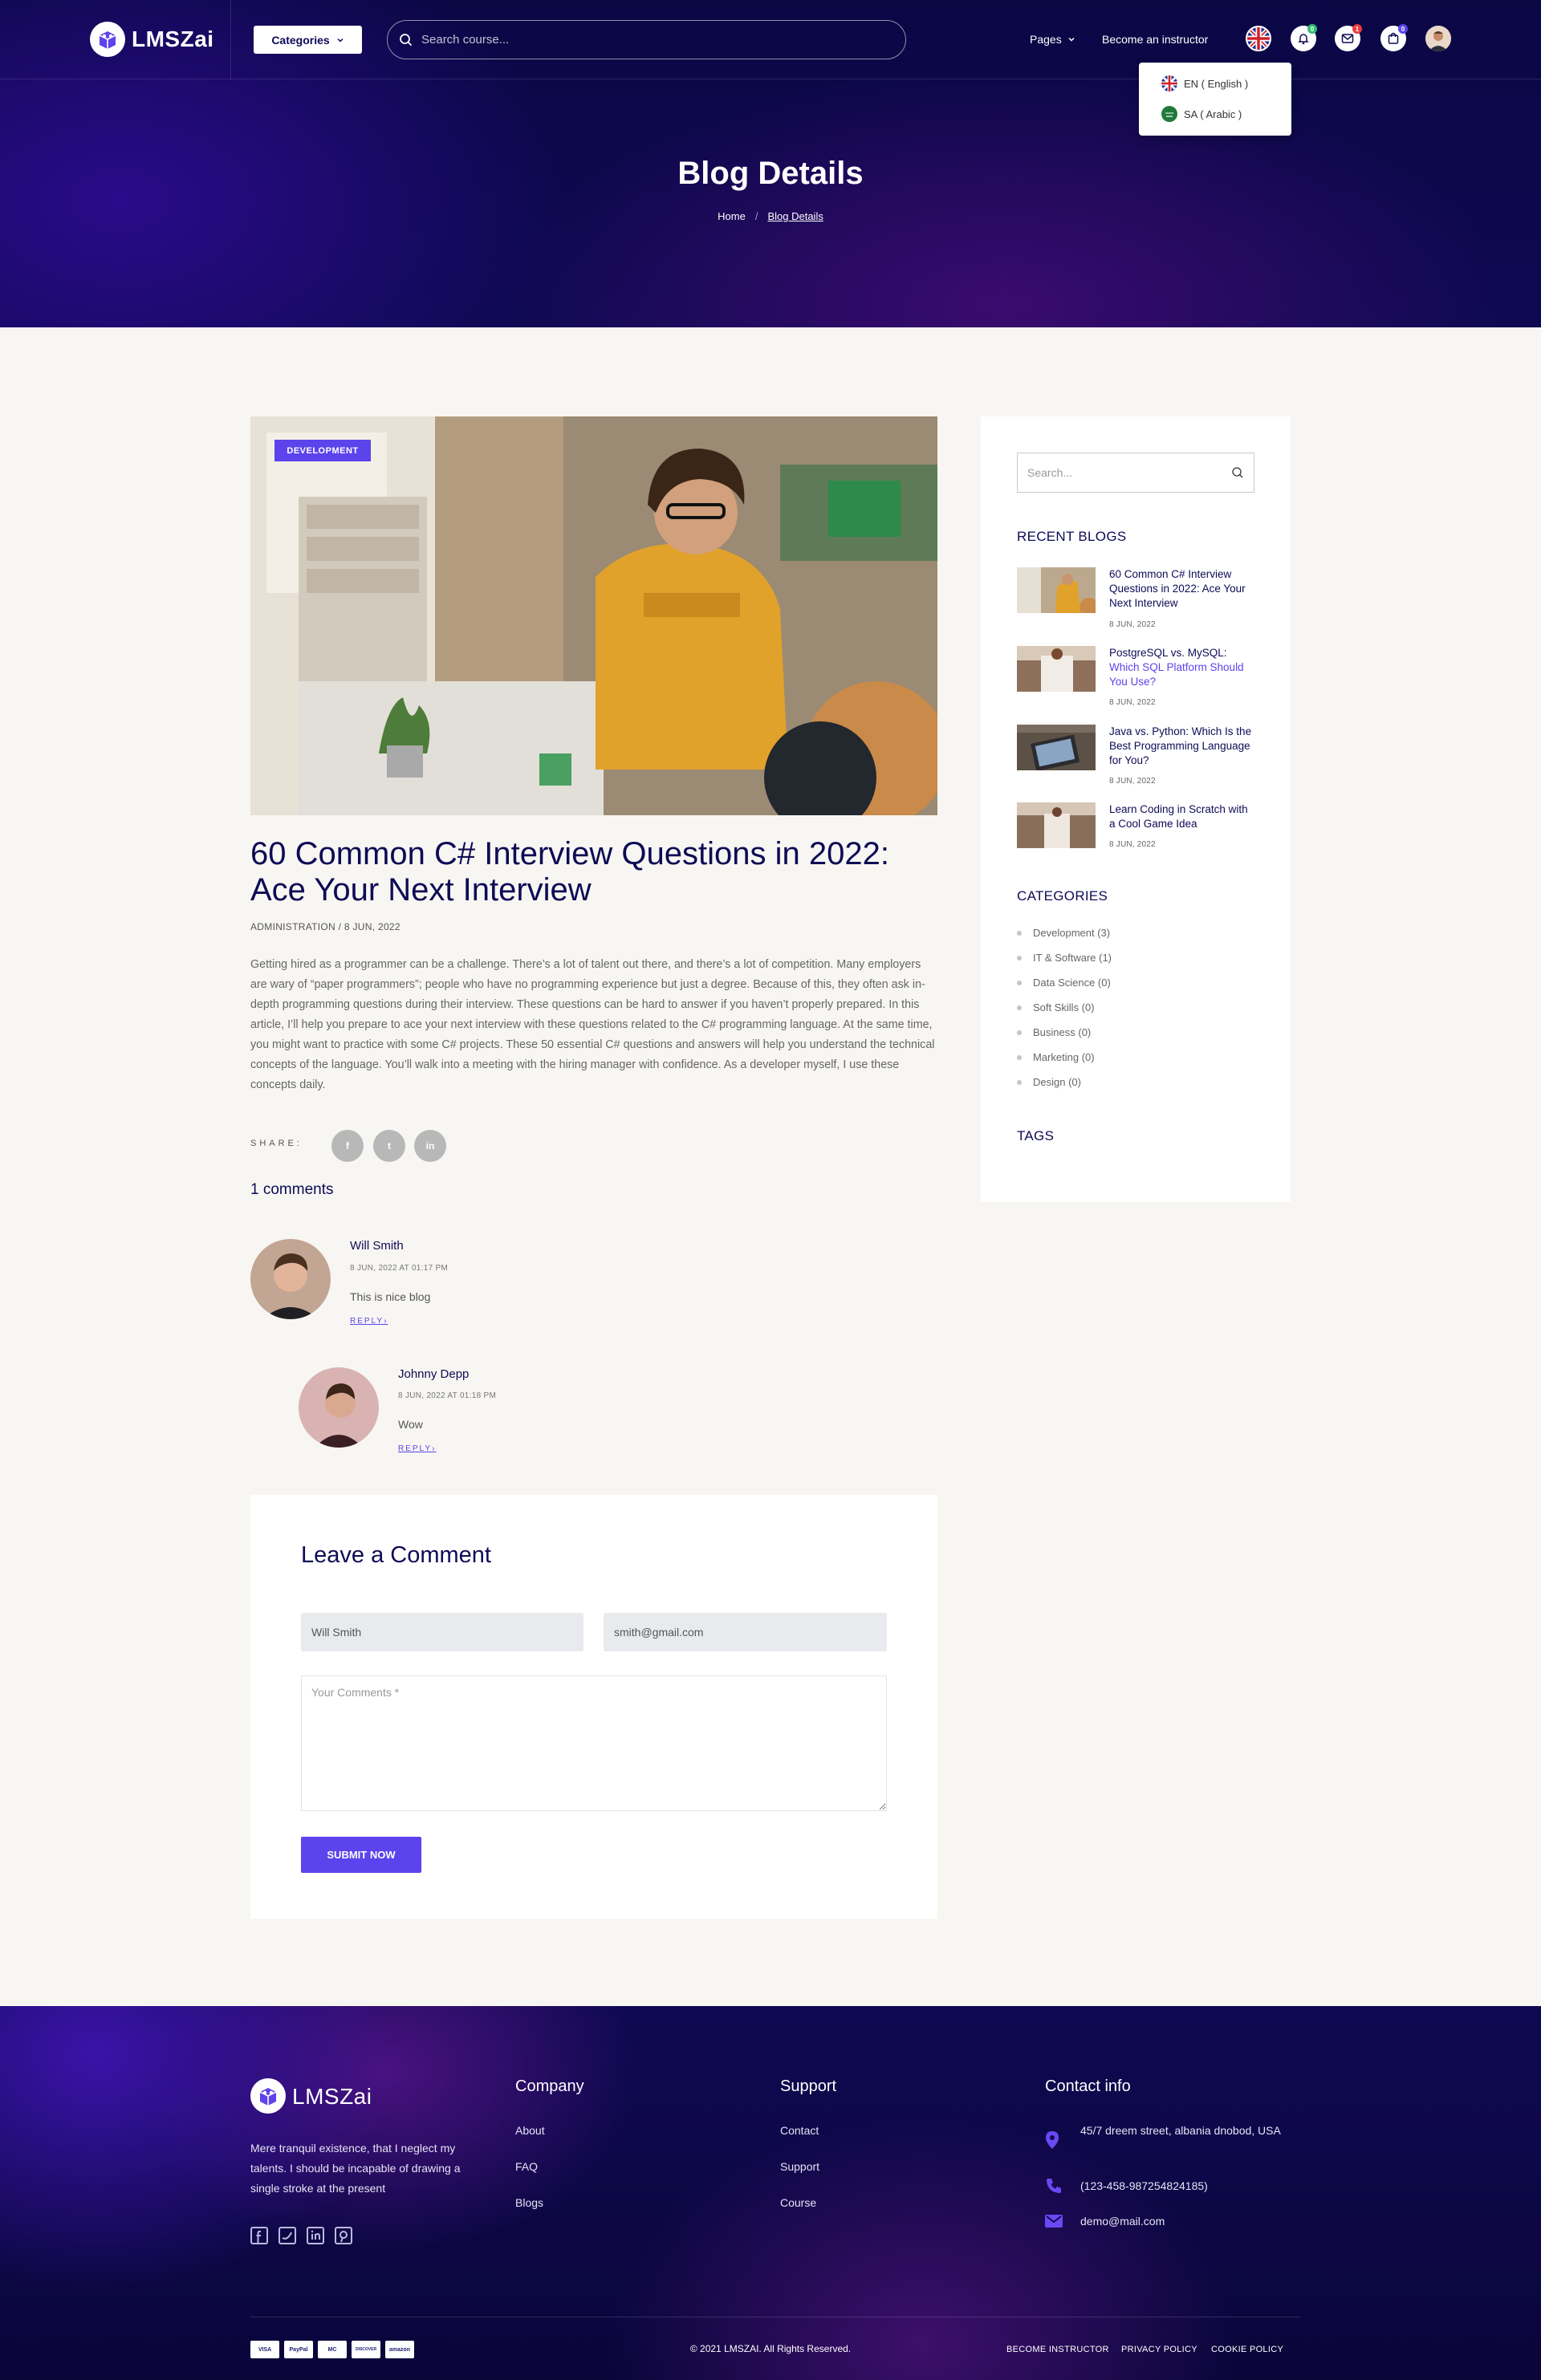  Describe the element at coordinates (808, 2086) in the screenshot. I see `footer-support-heading: Support` at that location.